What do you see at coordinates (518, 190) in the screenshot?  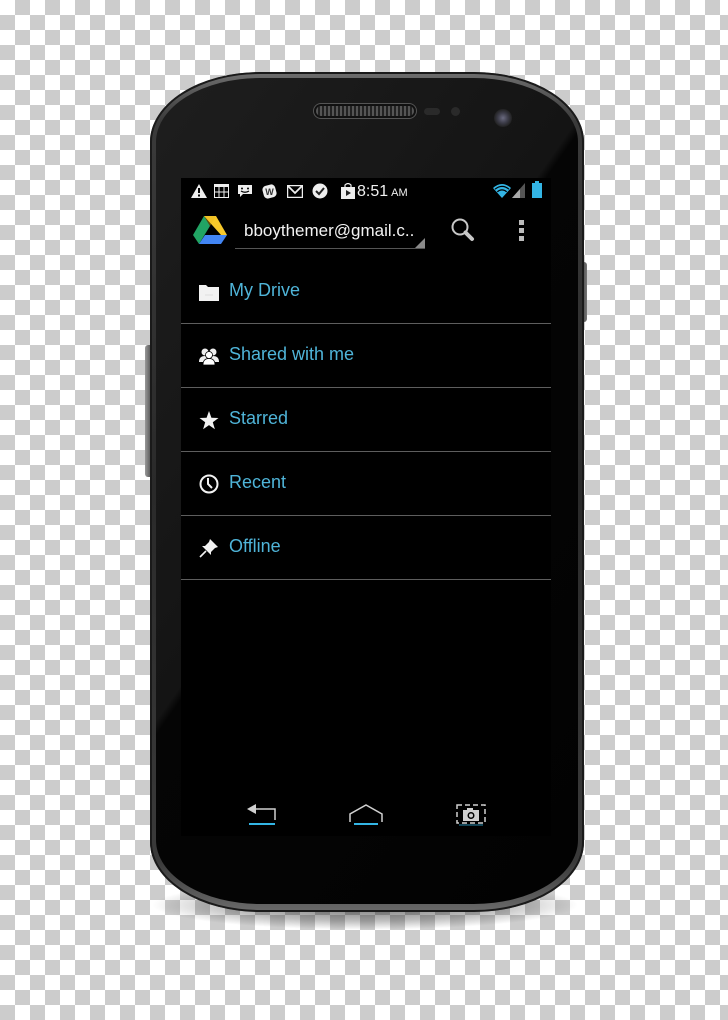 I see `signal-icon` at bounding box center [518, 190].